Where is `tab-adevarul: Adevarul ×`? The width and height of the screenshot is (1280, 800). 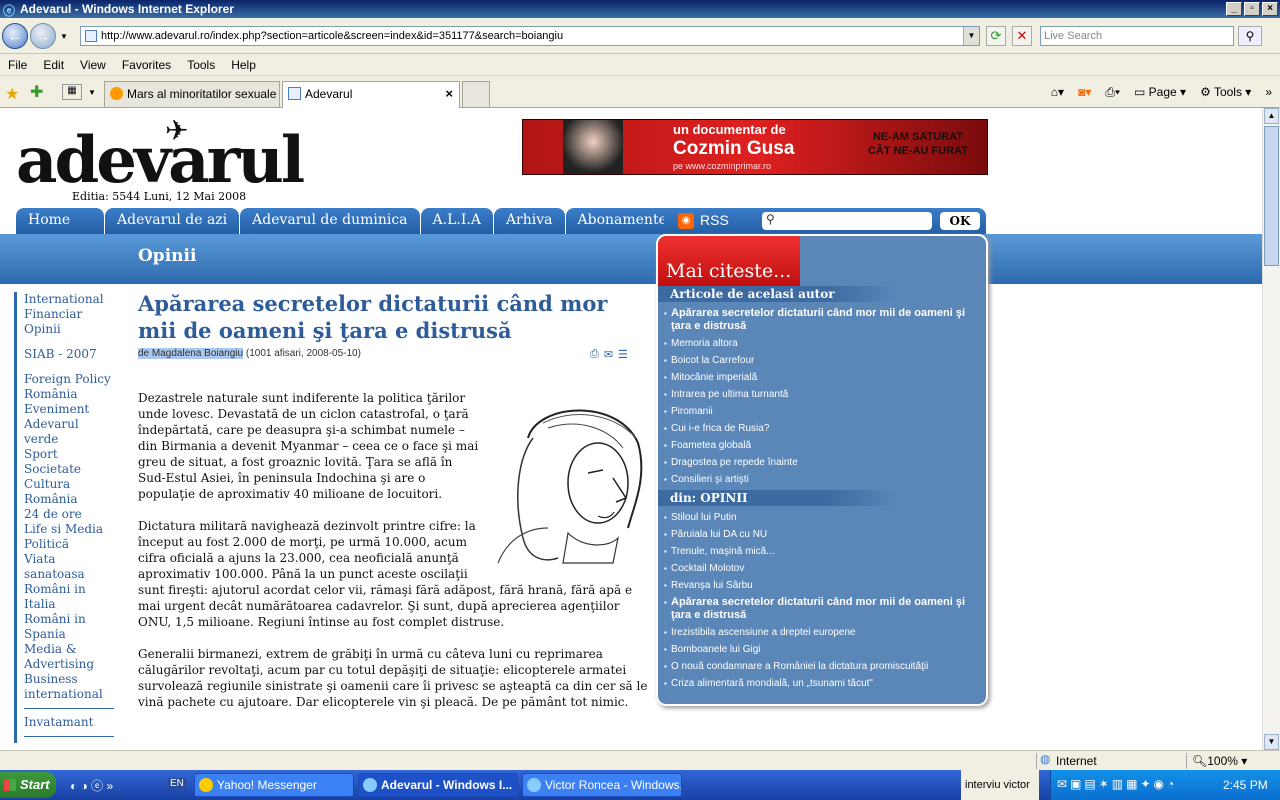
tab-adevarul: Adevarul × is located at coordinates (371, 94).